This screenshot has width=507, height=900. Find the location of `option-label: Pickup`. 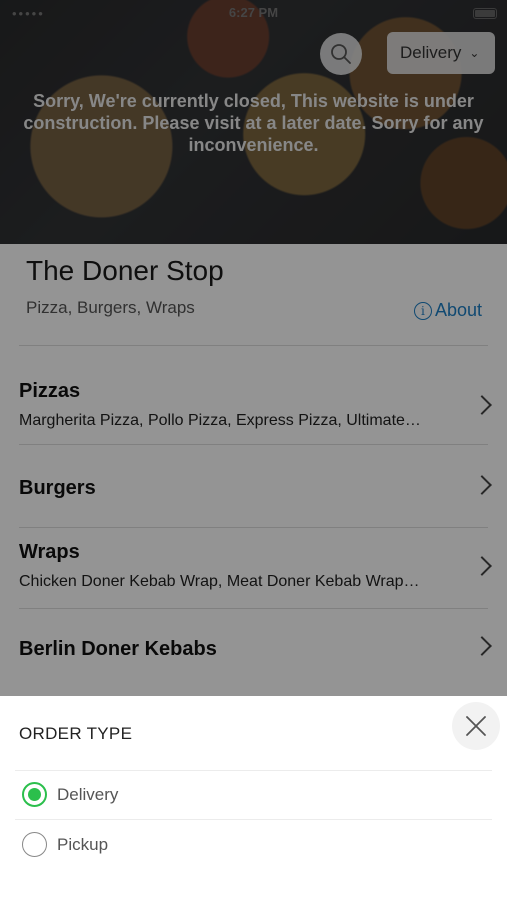

option-label: Pickup is located at coordinates (83, 844).